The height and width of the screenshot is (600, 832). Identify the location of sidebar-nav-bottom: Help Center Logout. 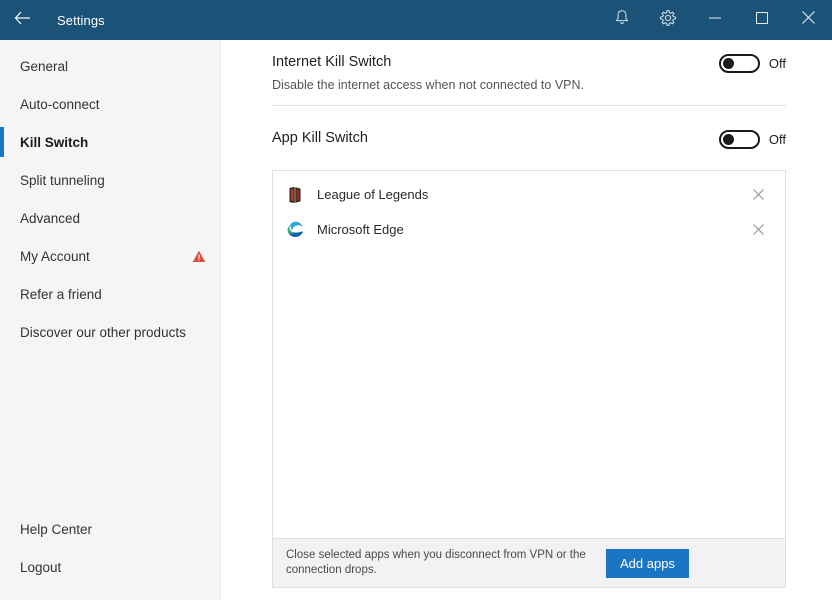
(110, 548).